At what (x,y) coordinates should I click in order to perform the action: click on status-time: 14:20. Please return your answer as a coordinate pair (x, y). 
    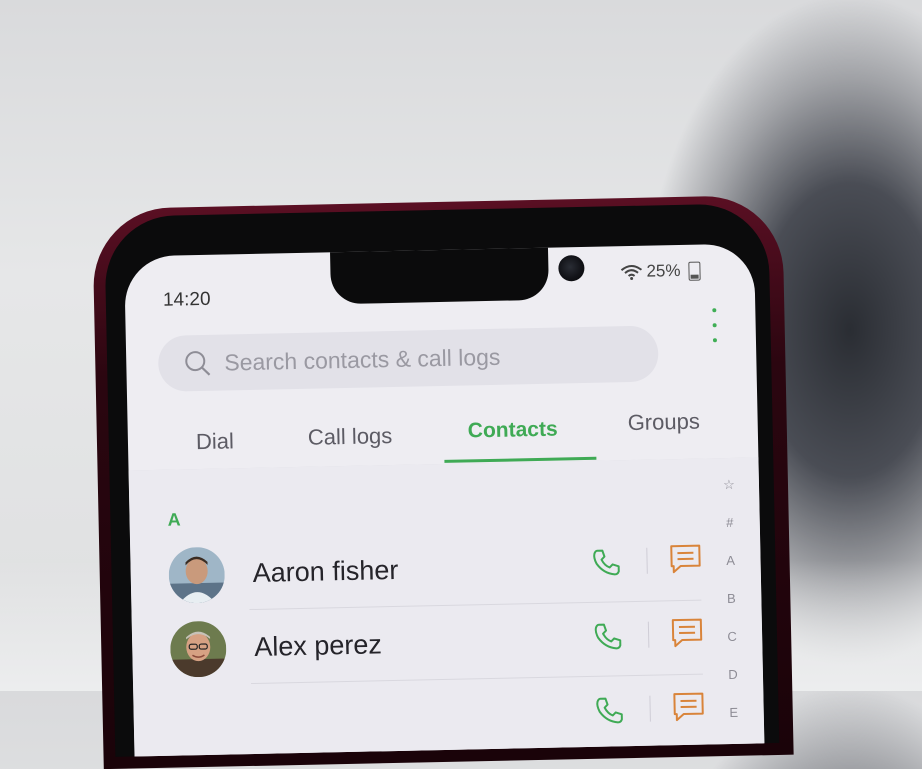
    Looking at the image, I should click on (187, 300).